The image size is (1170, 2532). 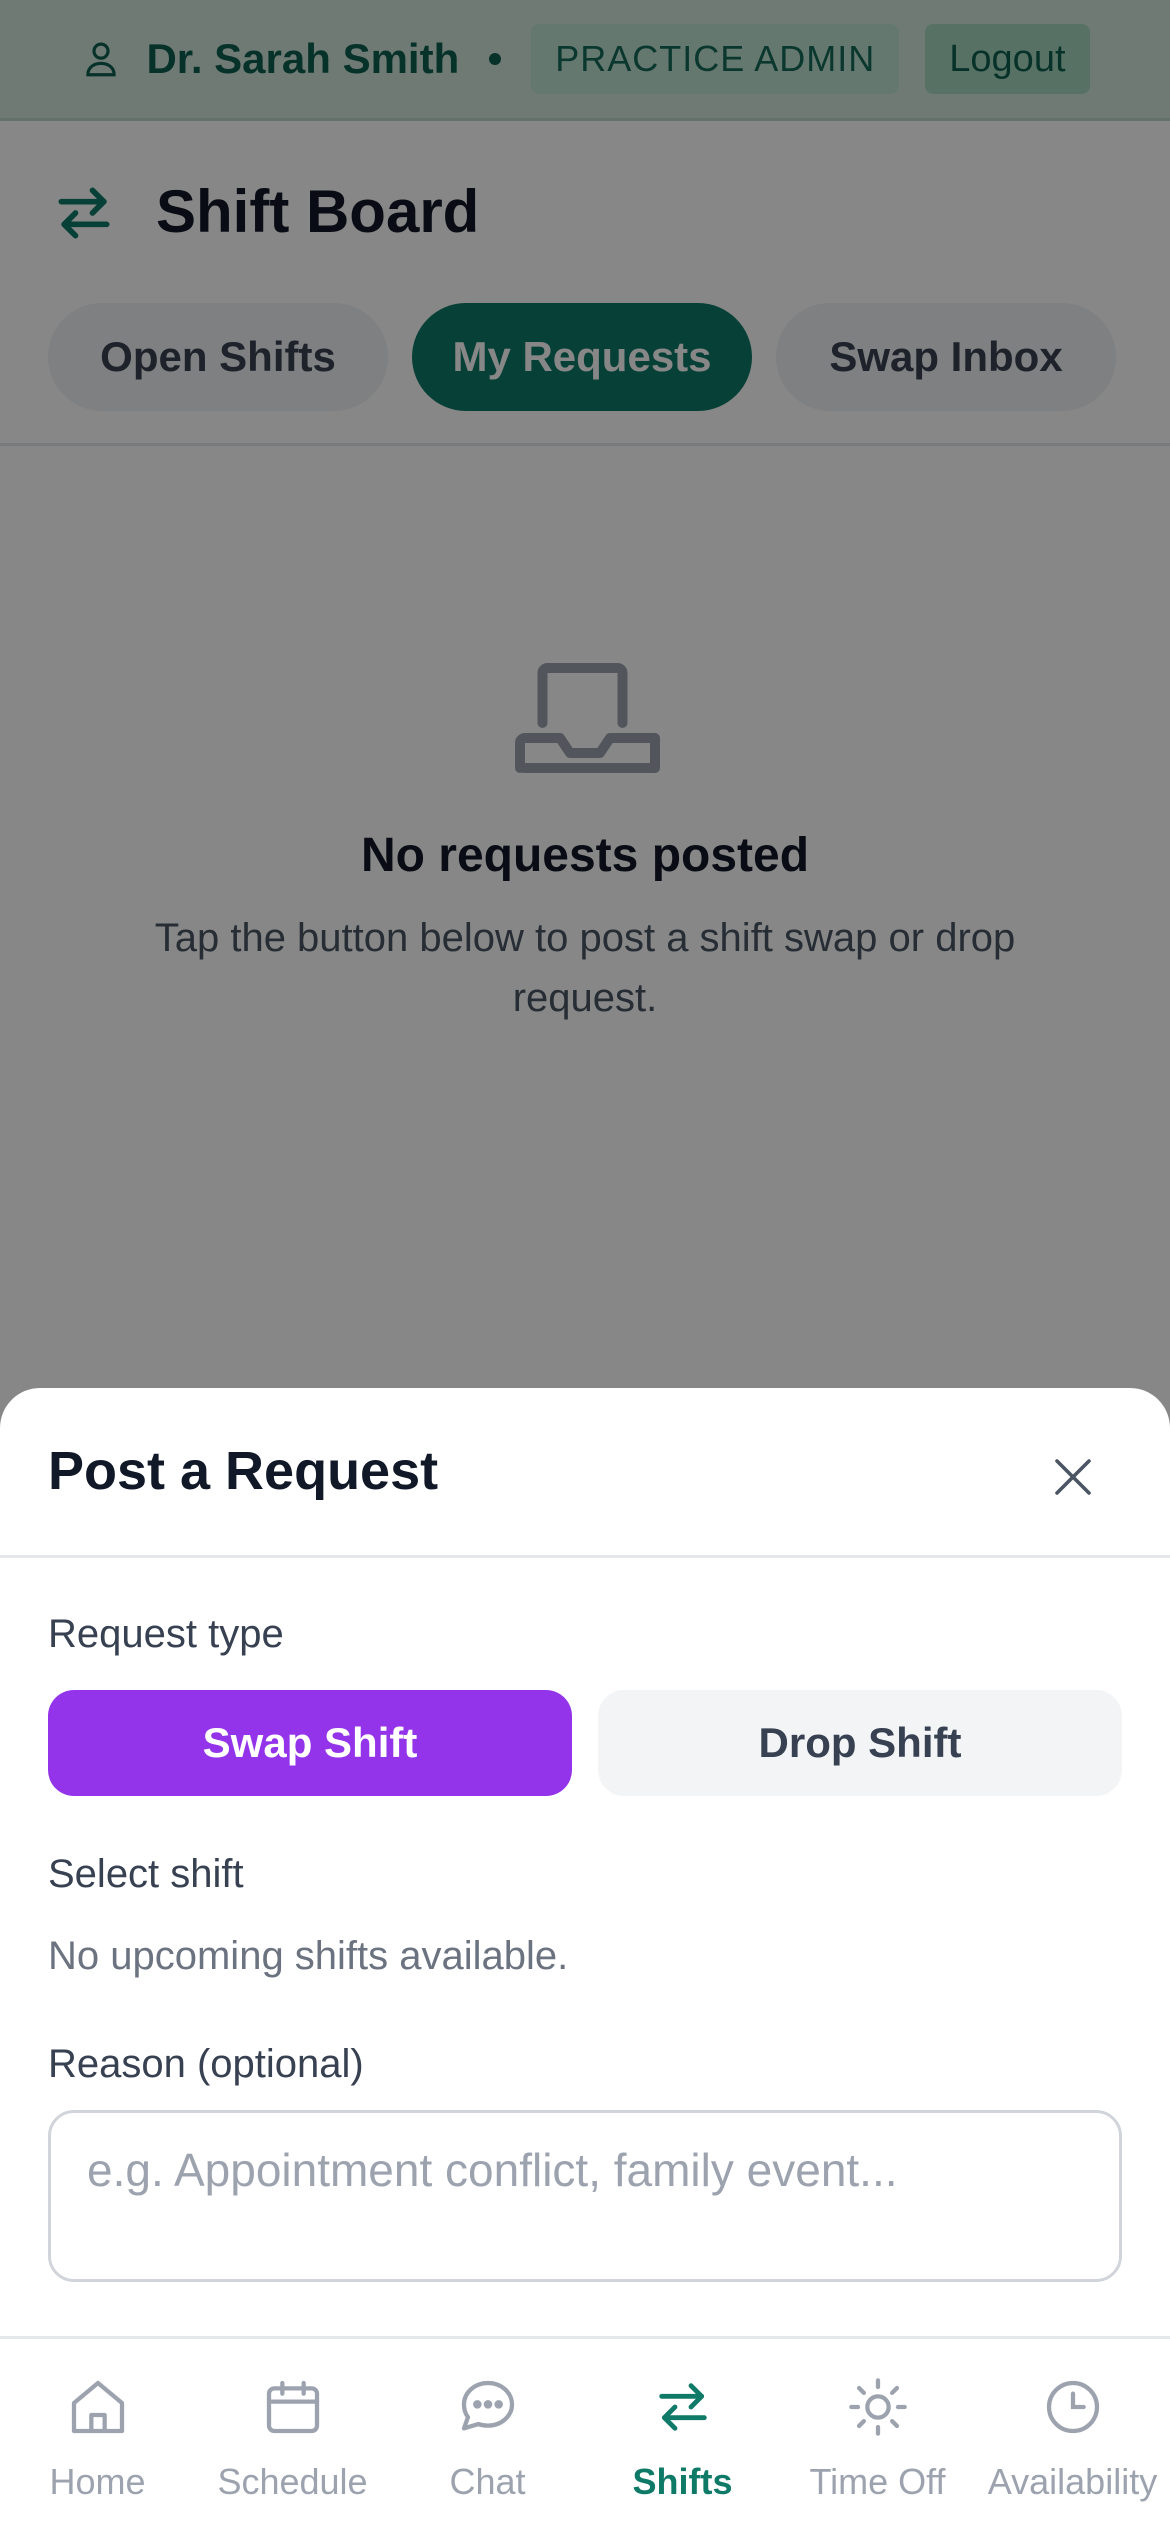 I want to click on nav-item-home: Home, so click(x=97, y=2435).